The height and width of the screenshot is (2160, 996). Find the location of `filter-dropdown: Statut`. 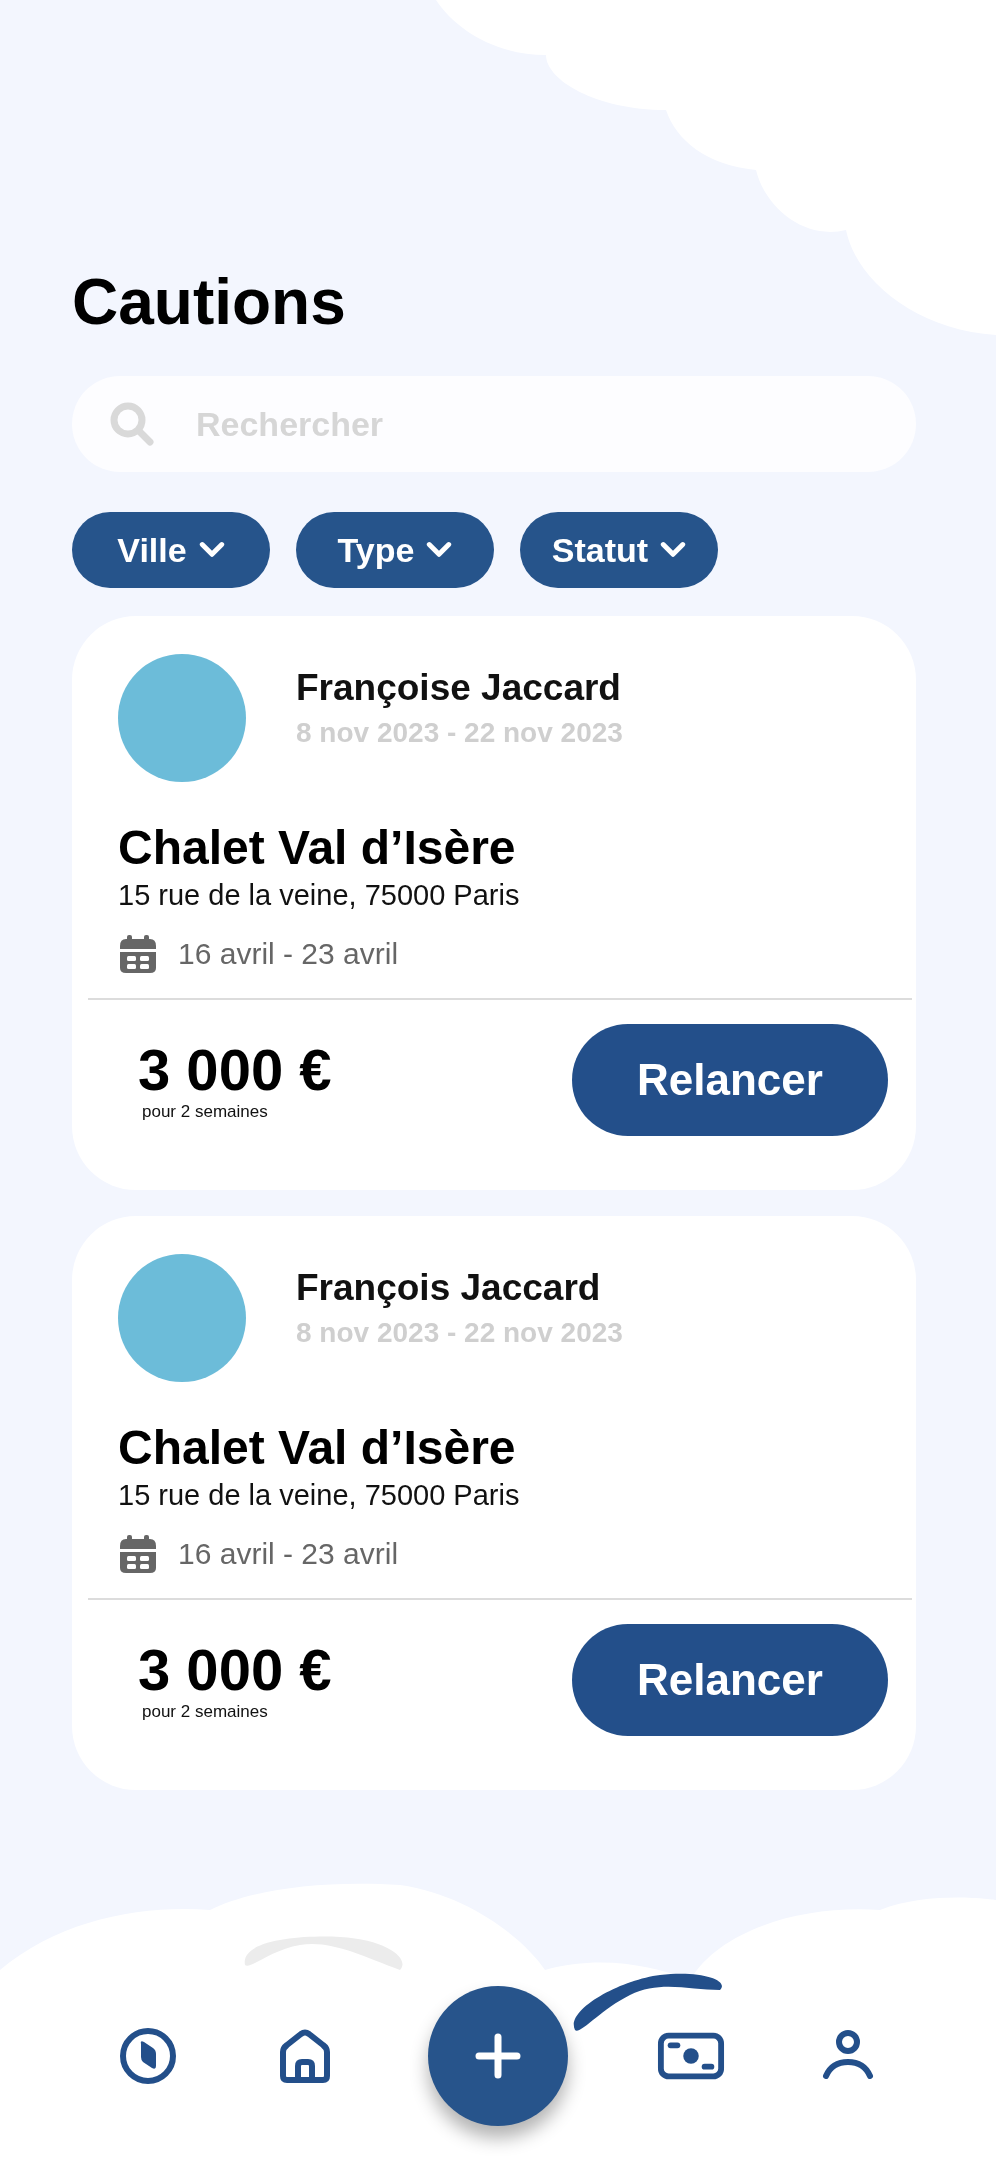

filter-dropdown: Statut is located at coordinates (619, 550).